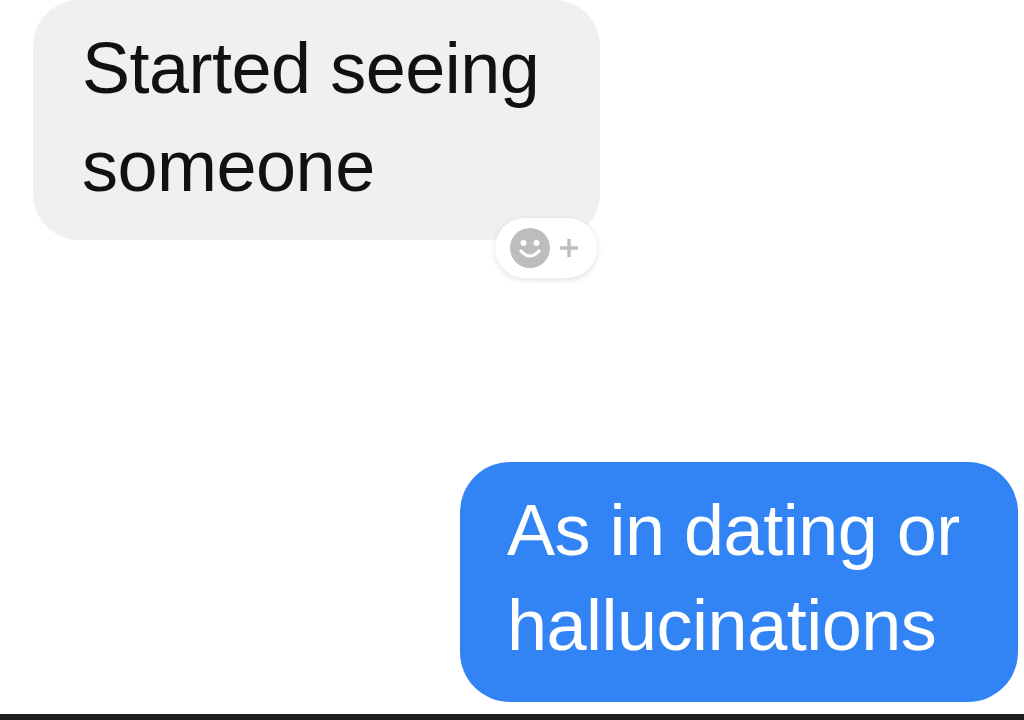  What do you see at coordinates (530, 248) in the screenshot?
I see `smiley-icon` at bounding box center [530, 248].